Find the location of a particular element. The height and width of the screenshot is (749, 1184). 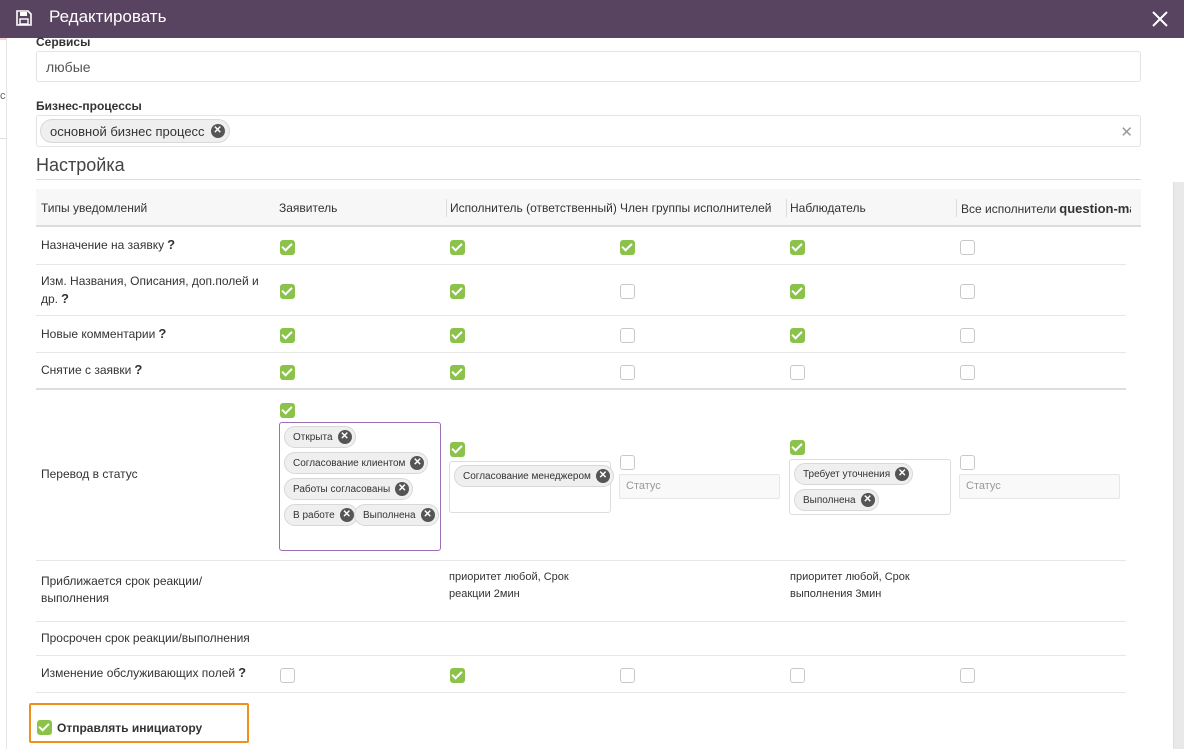

background-text-fragment: с is located at coordinates (3, 96).